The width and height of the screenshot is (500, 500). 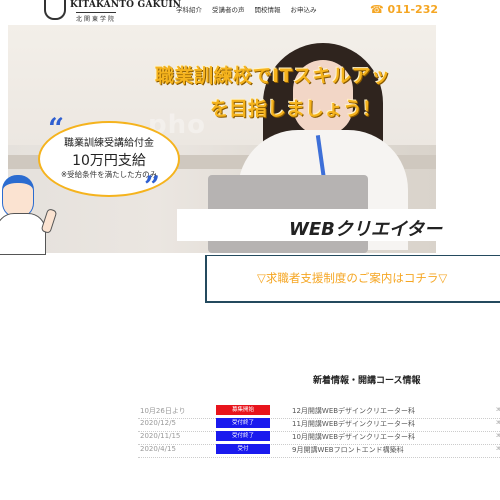 I want to click on mascot-pointing-hand, so click(x=49, y=221).